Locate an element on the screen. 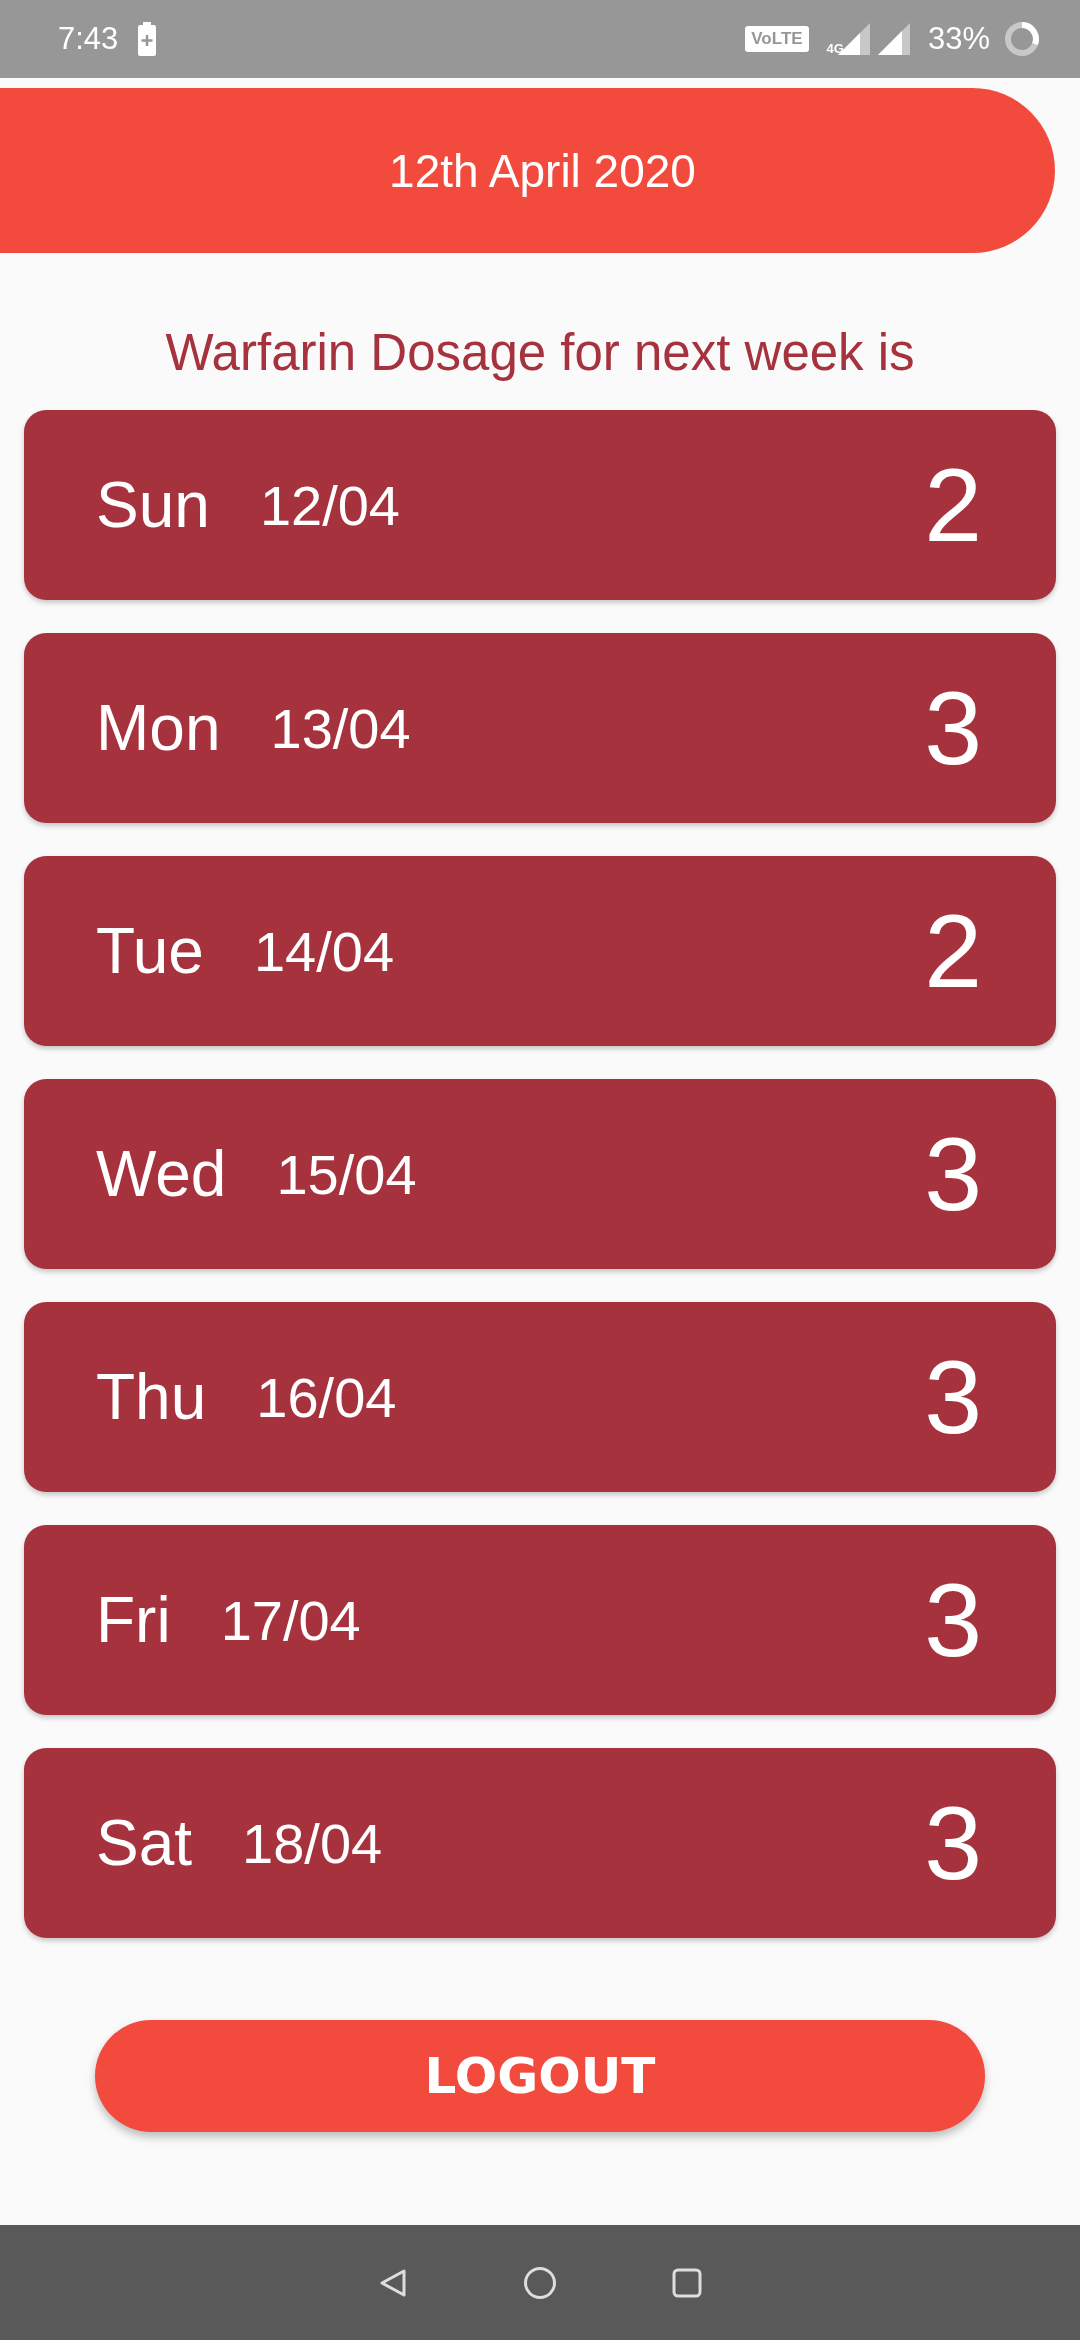 The image size is (1080, 2340). signal-icon is located at coordinates (893, 39).